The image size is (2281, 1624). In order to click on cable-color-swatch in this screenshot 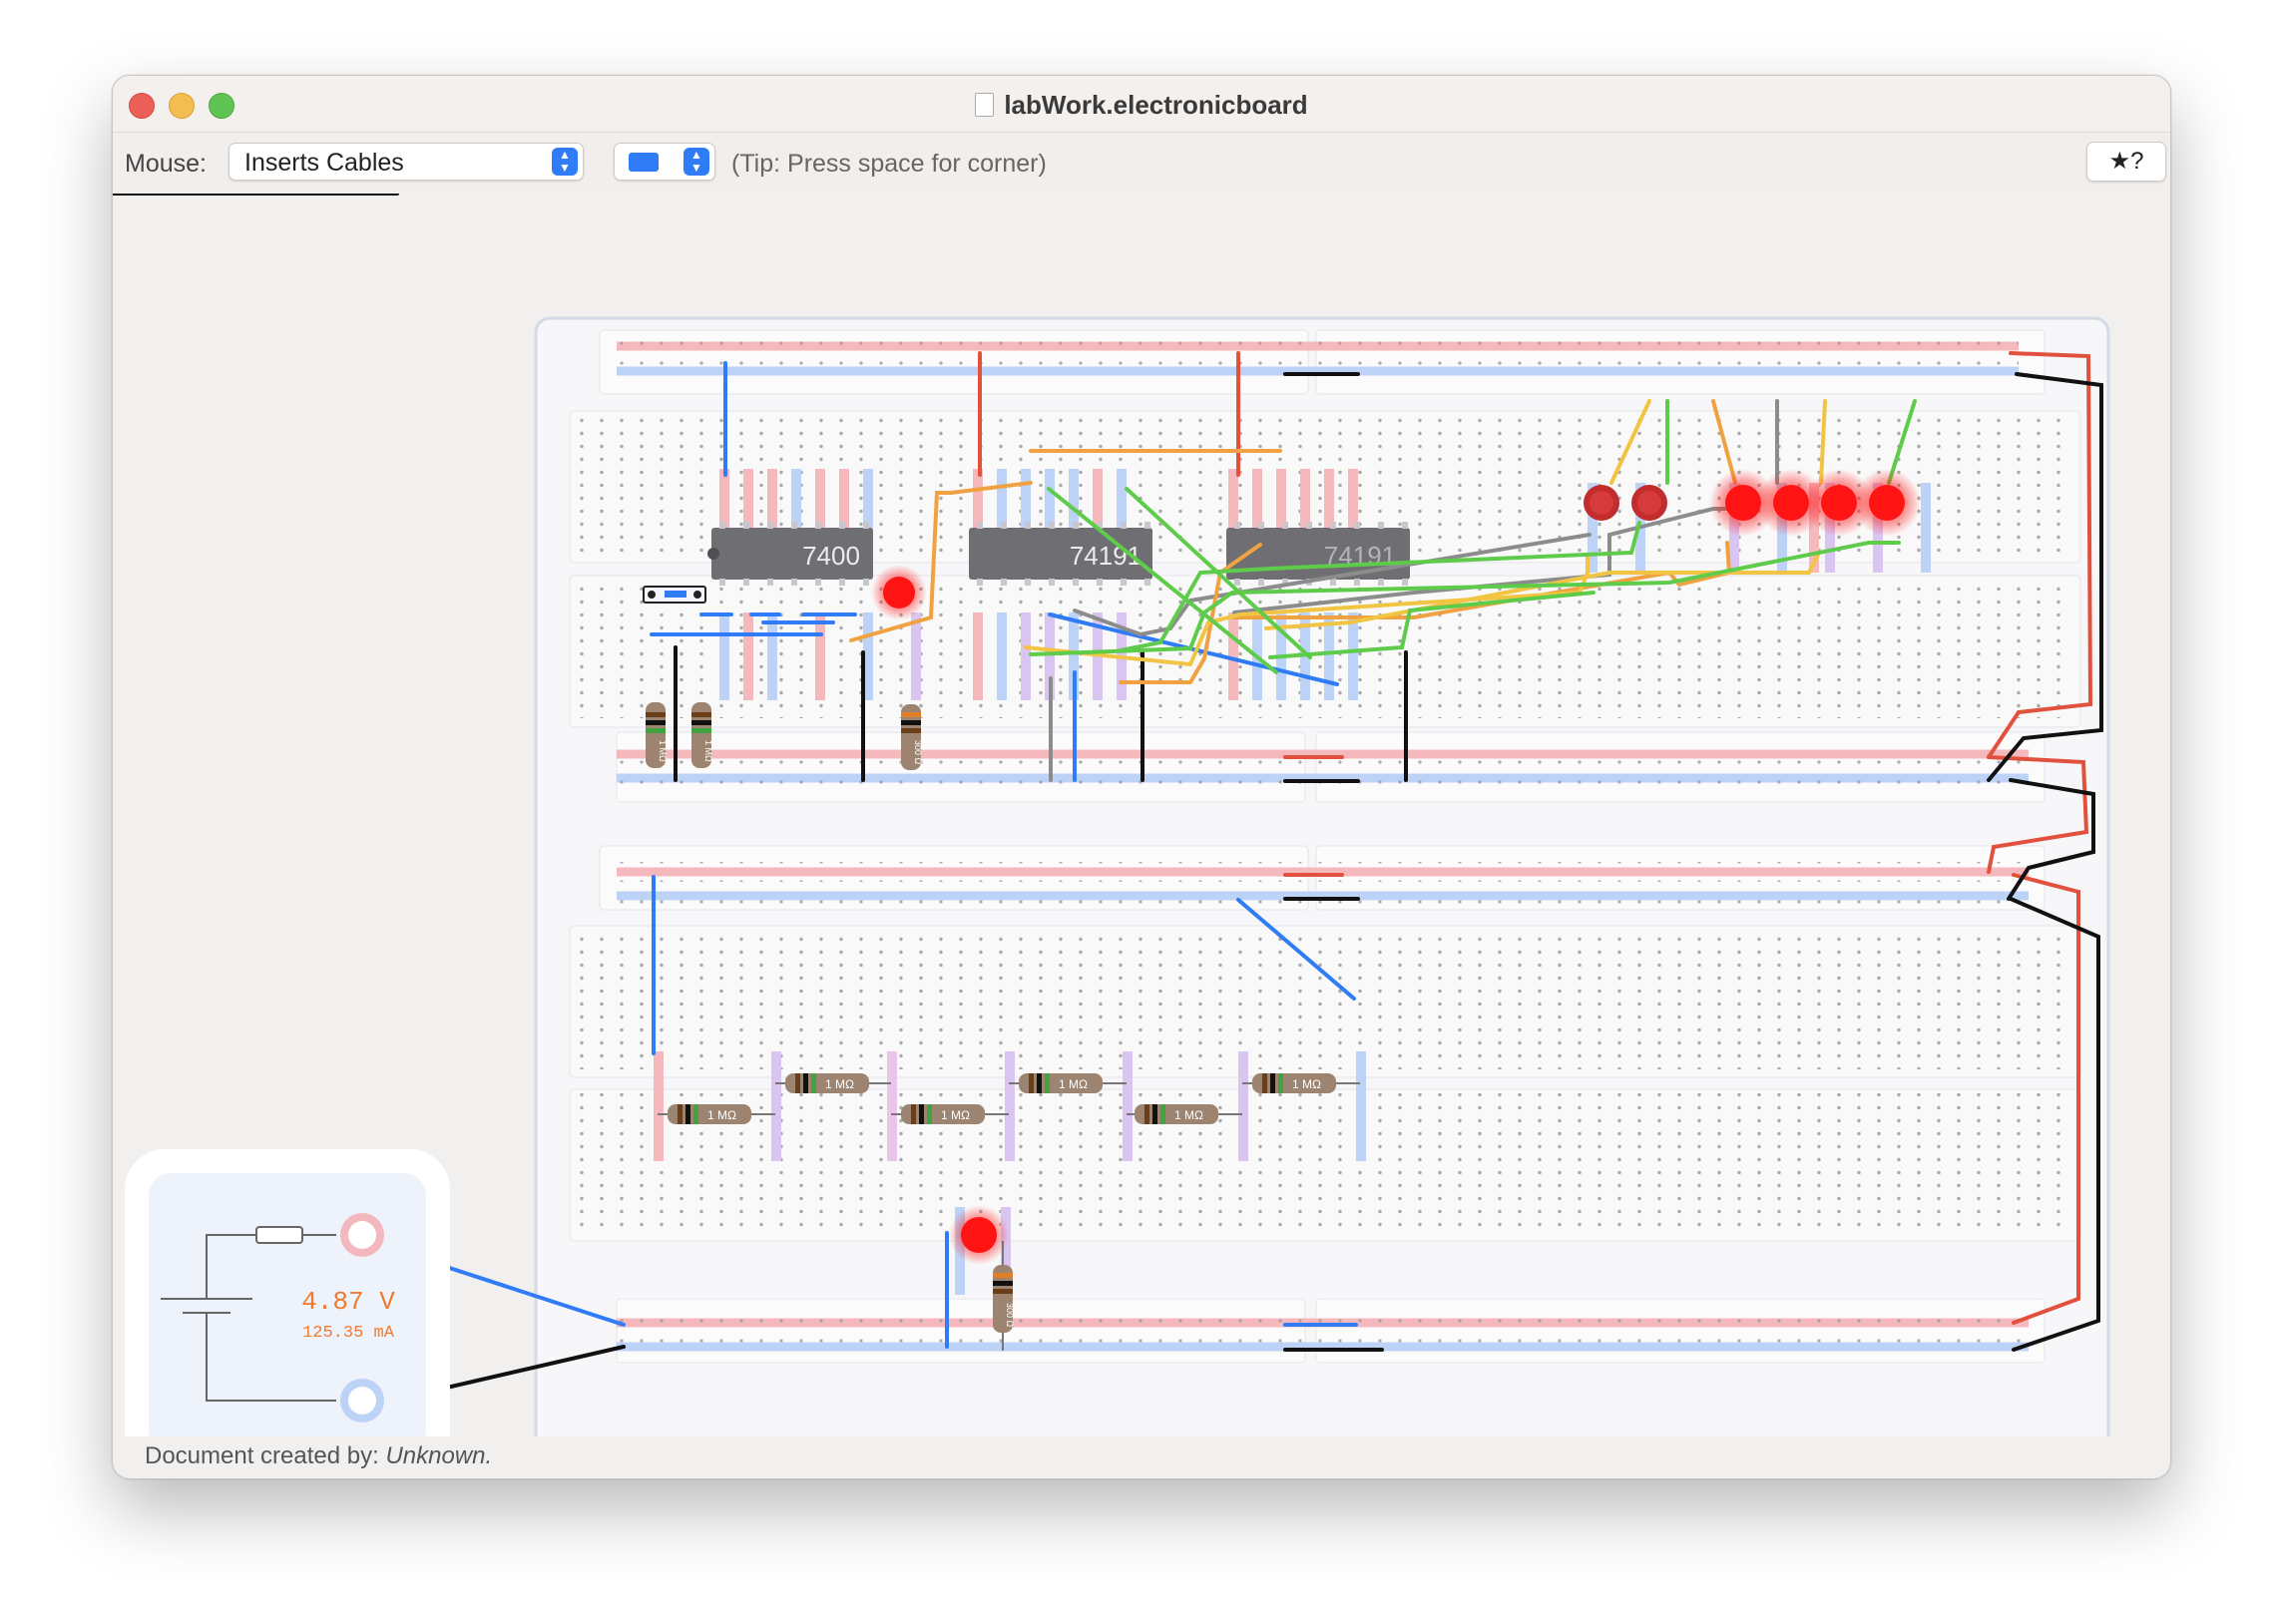, I will do `click(644, 163)`.